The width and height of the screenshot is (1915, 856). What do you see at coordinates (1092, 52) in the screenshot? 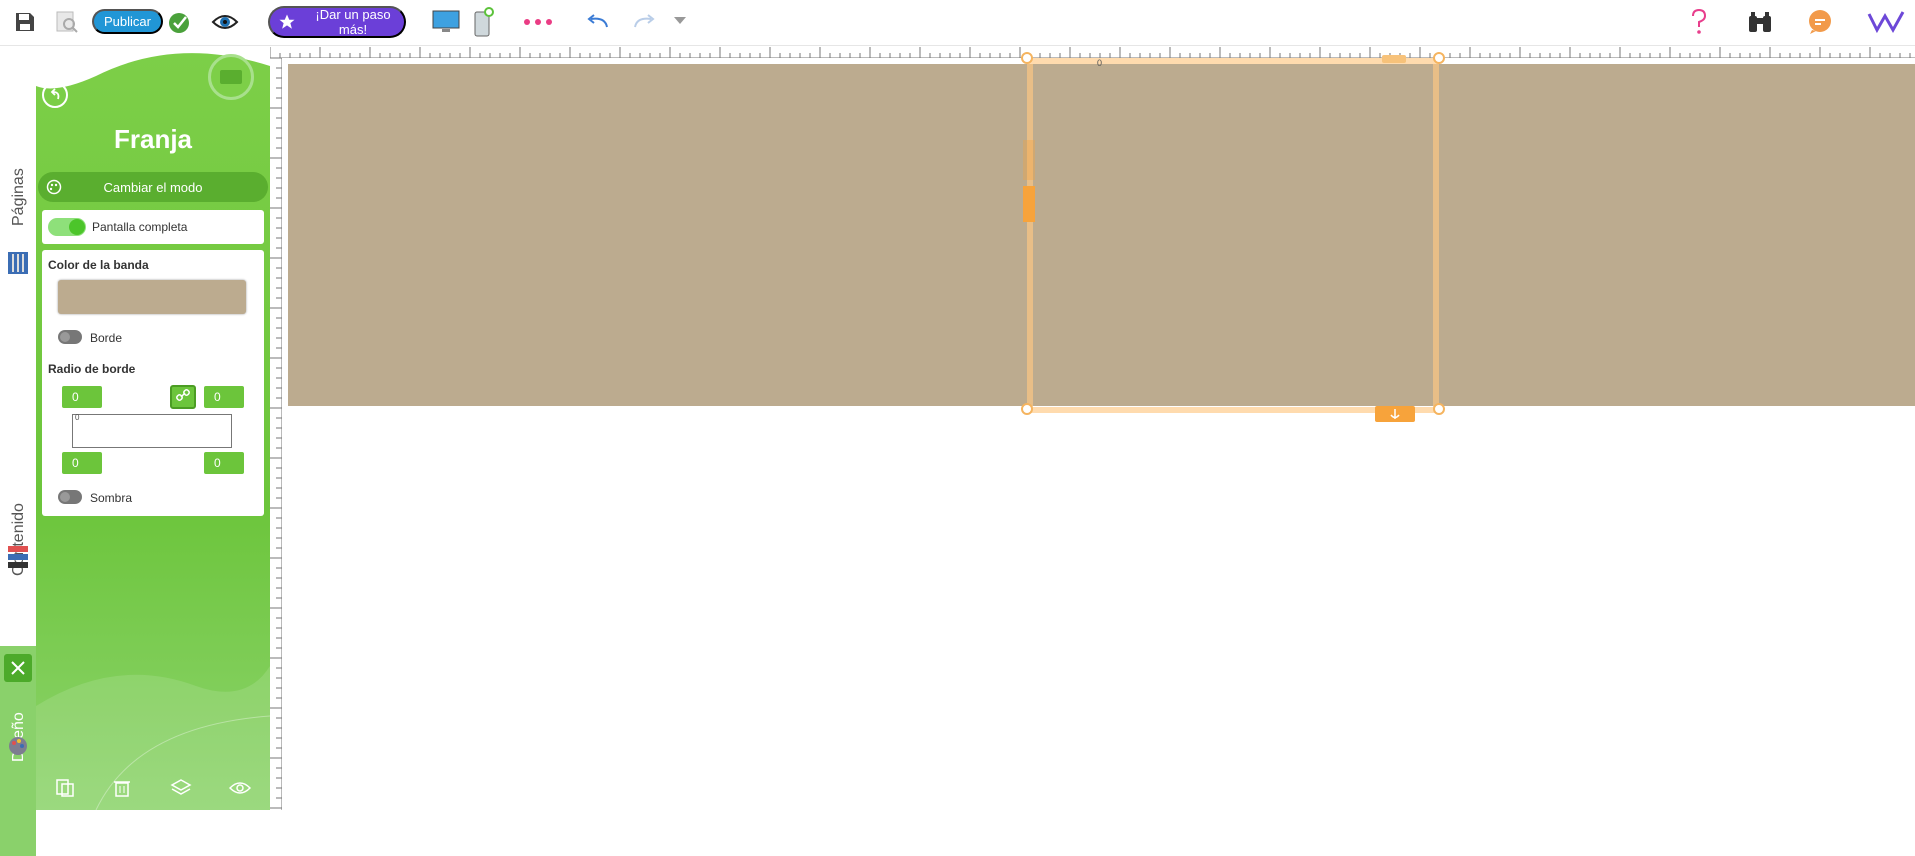
I see `horizontal-ruler` at bounding box center [1092, 52].